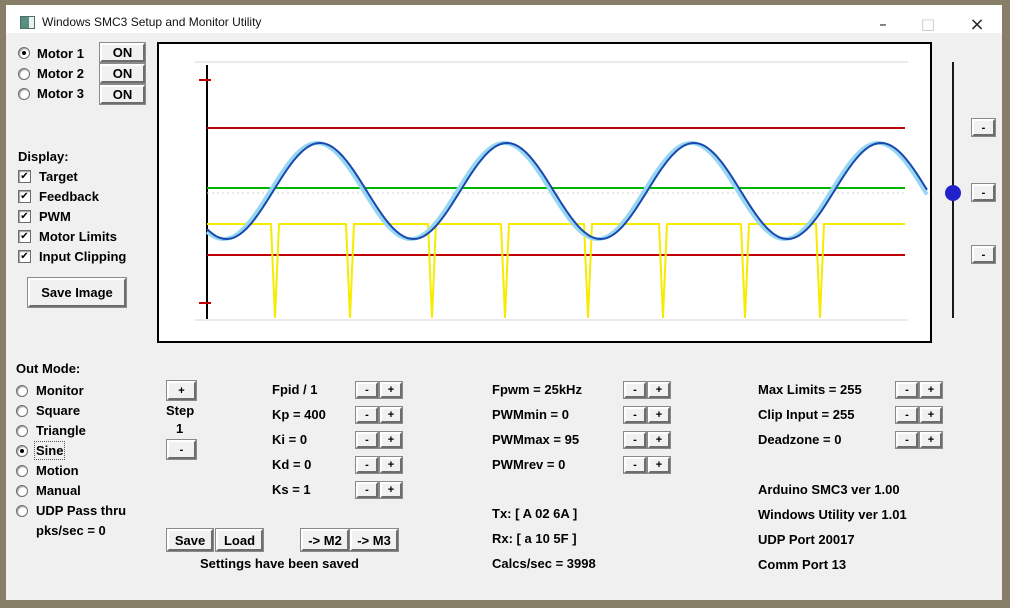 This screenshot has width=1010, height=608. I want to click on pwmmax-minus-button: -, so click(635, 440).